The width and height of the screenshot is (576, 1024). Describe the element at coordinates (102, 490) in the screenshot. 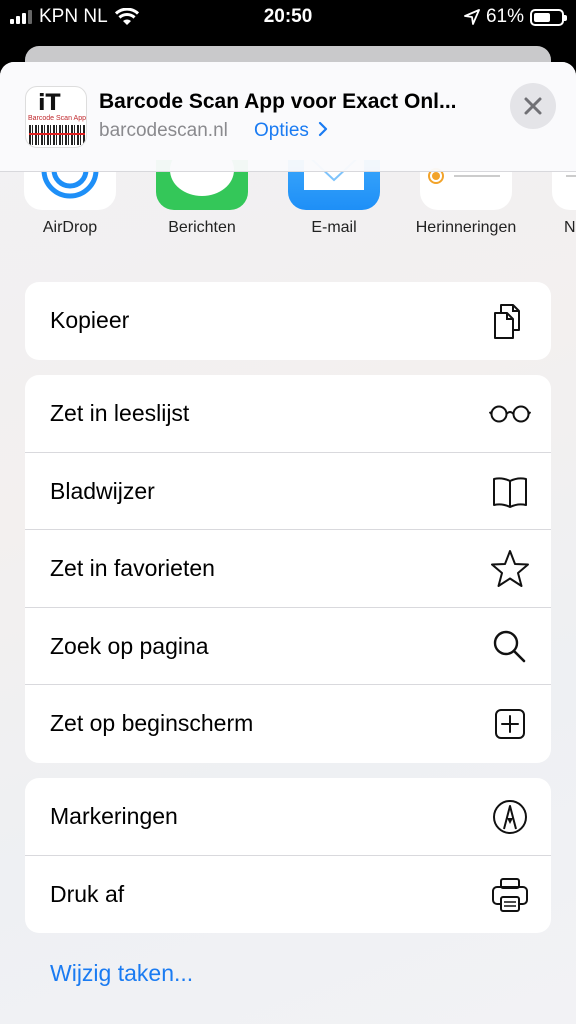

I see `action-label: Bladwijzer` at that location.